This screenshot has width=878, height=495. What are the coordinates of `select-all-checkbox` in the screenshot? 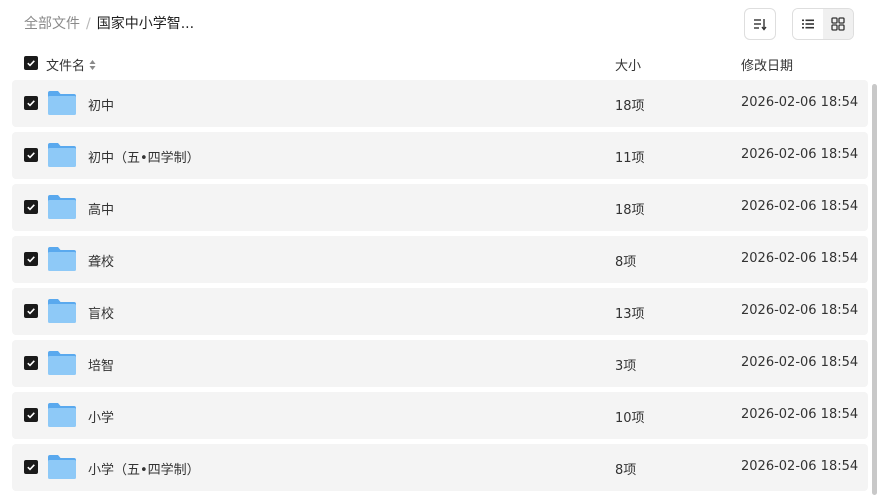 It's located at (31, 63).